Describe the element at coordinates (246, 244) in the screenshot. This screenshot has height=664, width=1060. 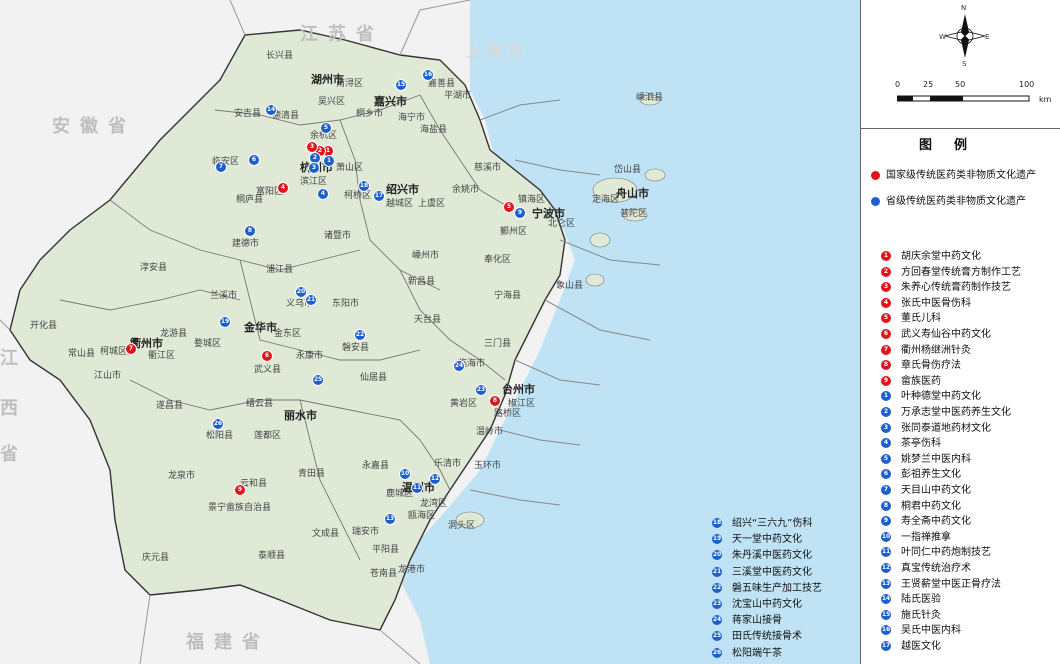
I see `county-label: 建德市` at that location.